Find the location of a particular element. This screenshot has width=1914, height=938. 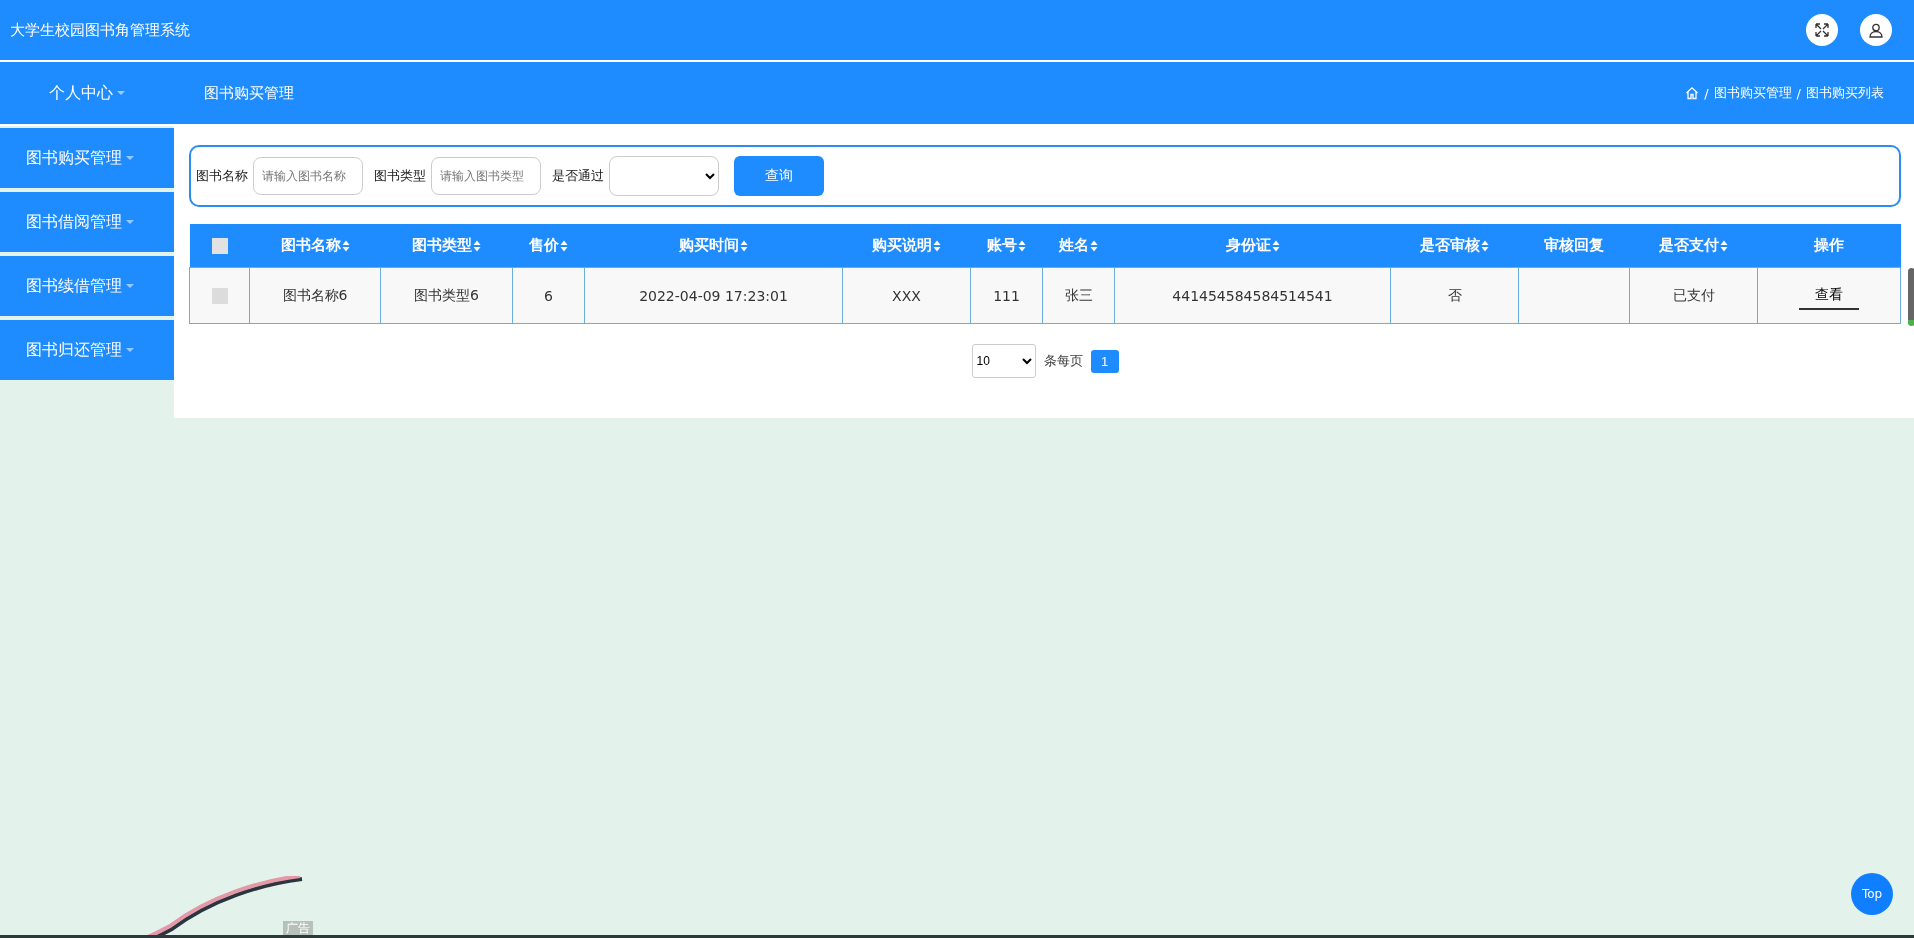

column-header: 操作 is located at coordinates (1829, 246).